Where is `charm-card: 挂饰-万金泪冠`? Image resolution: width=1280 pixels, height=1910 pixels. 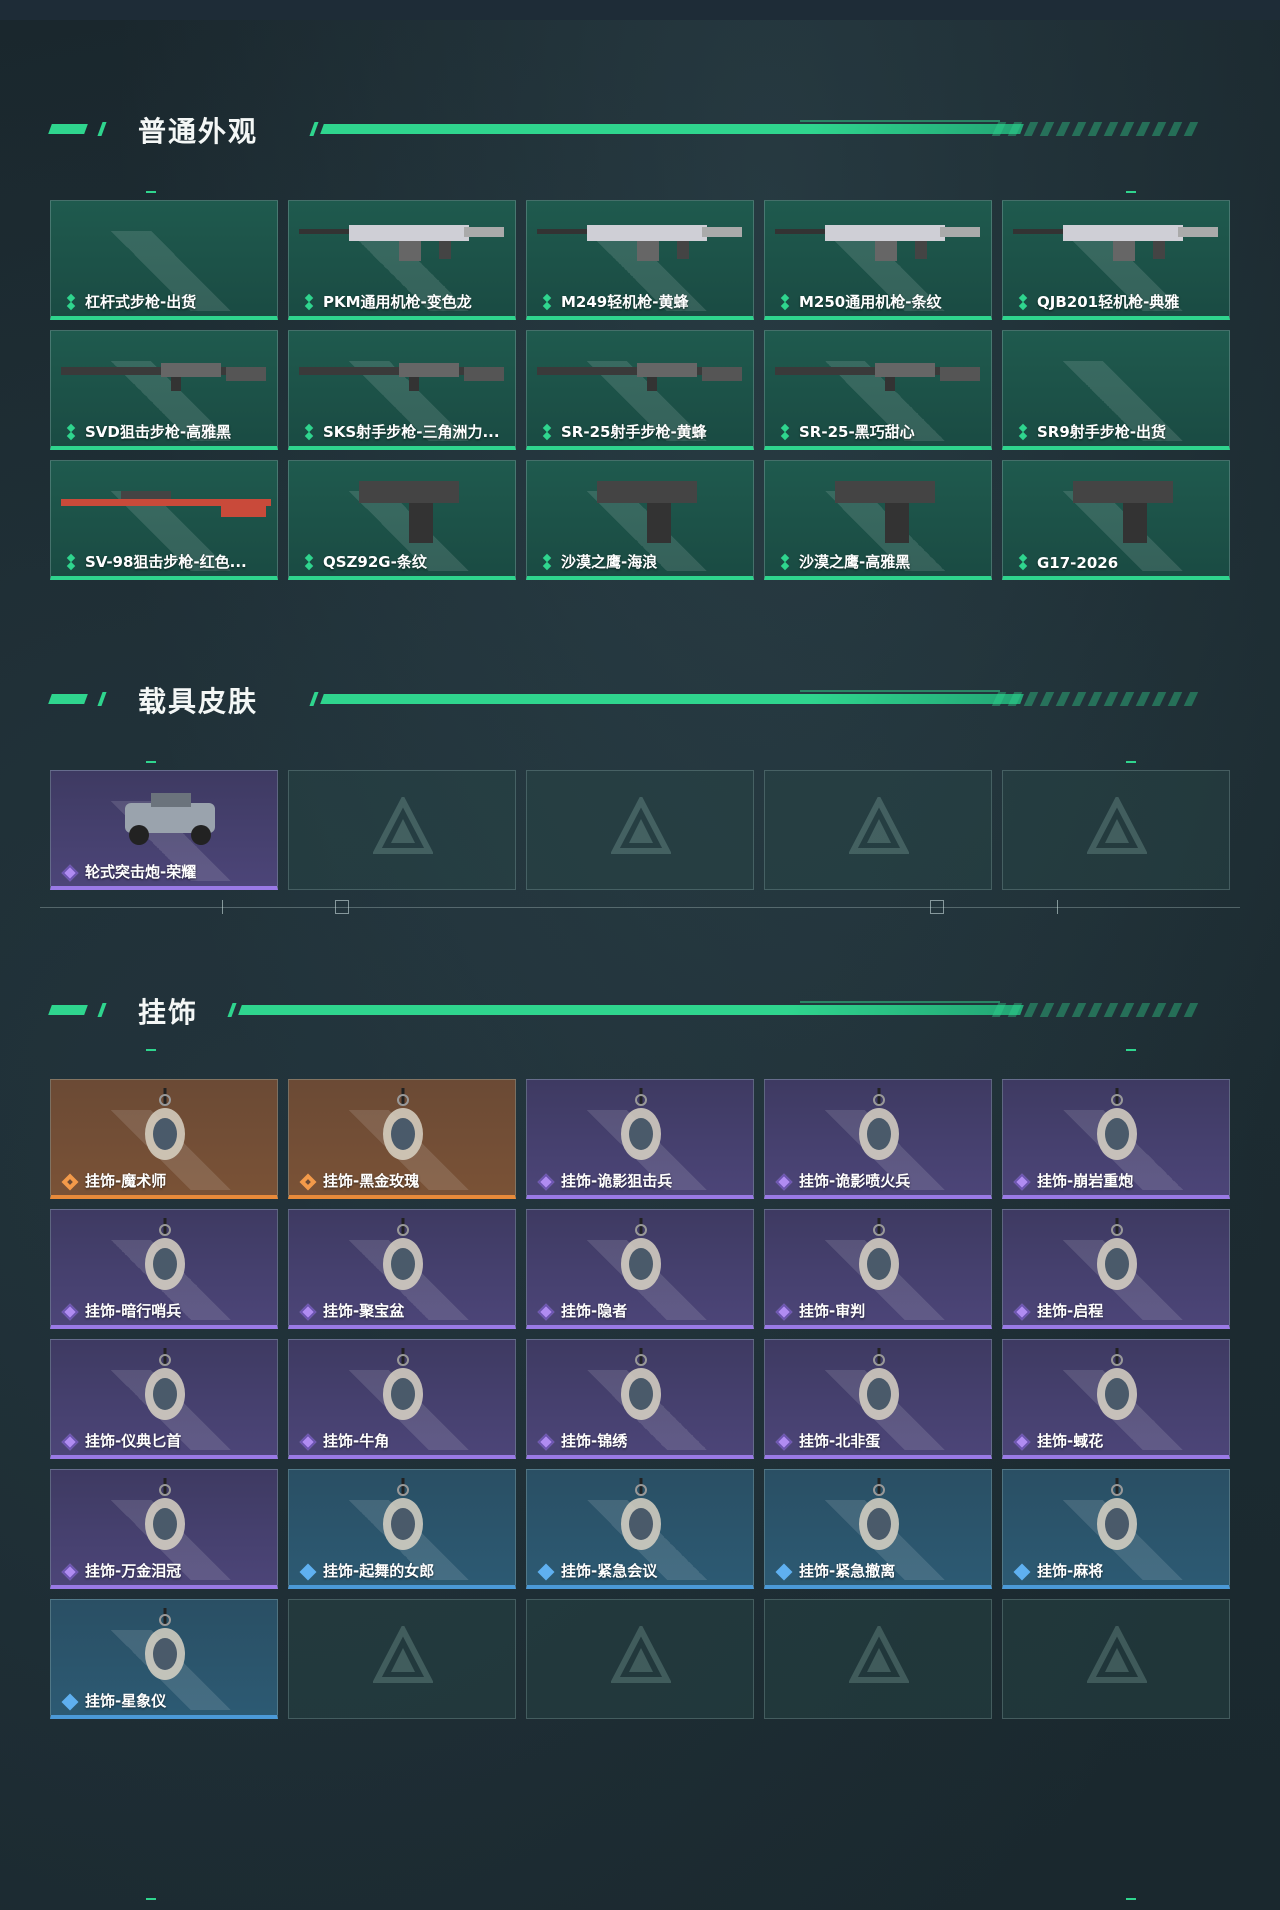
charm-card: 挂饰-万金泪冠 is located at coordinates (164, 1529).